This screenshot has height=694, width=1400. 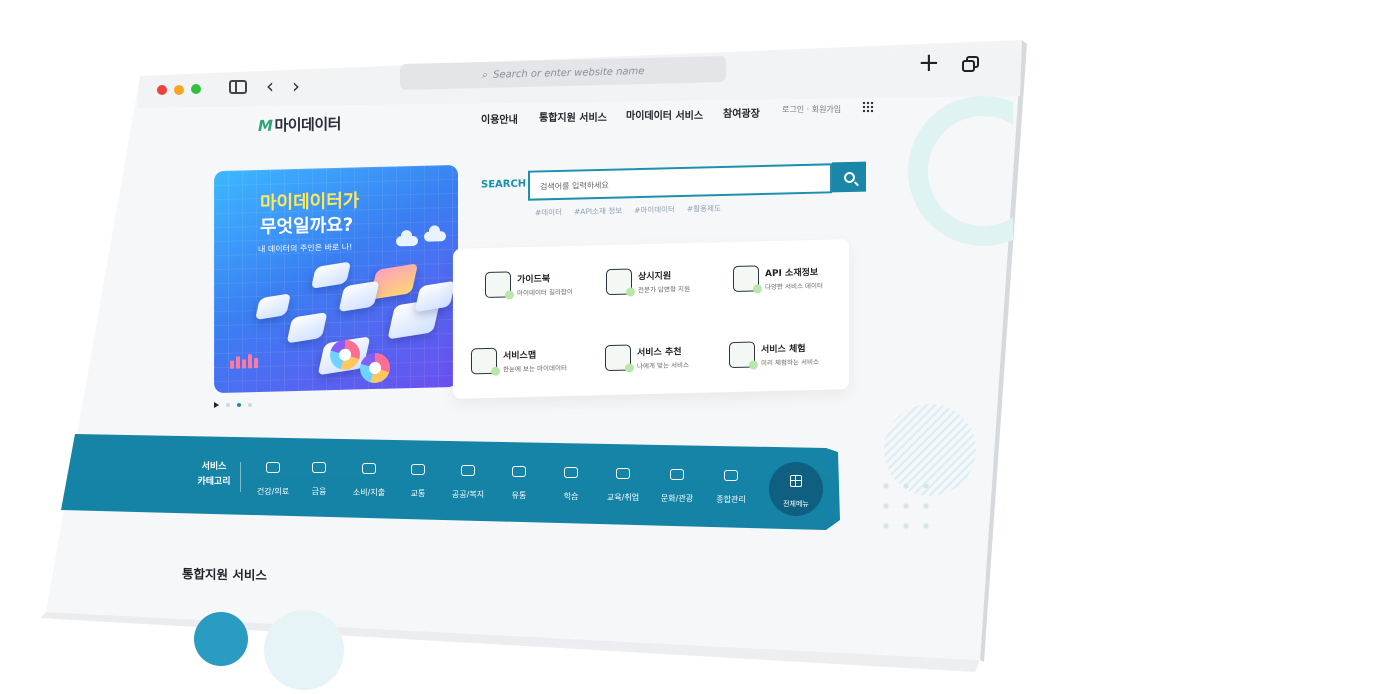 What do you see at coordinates (369, 492) in the screenshot?
I see `category-label: 소비/지출` at bounding box center [369, 492].